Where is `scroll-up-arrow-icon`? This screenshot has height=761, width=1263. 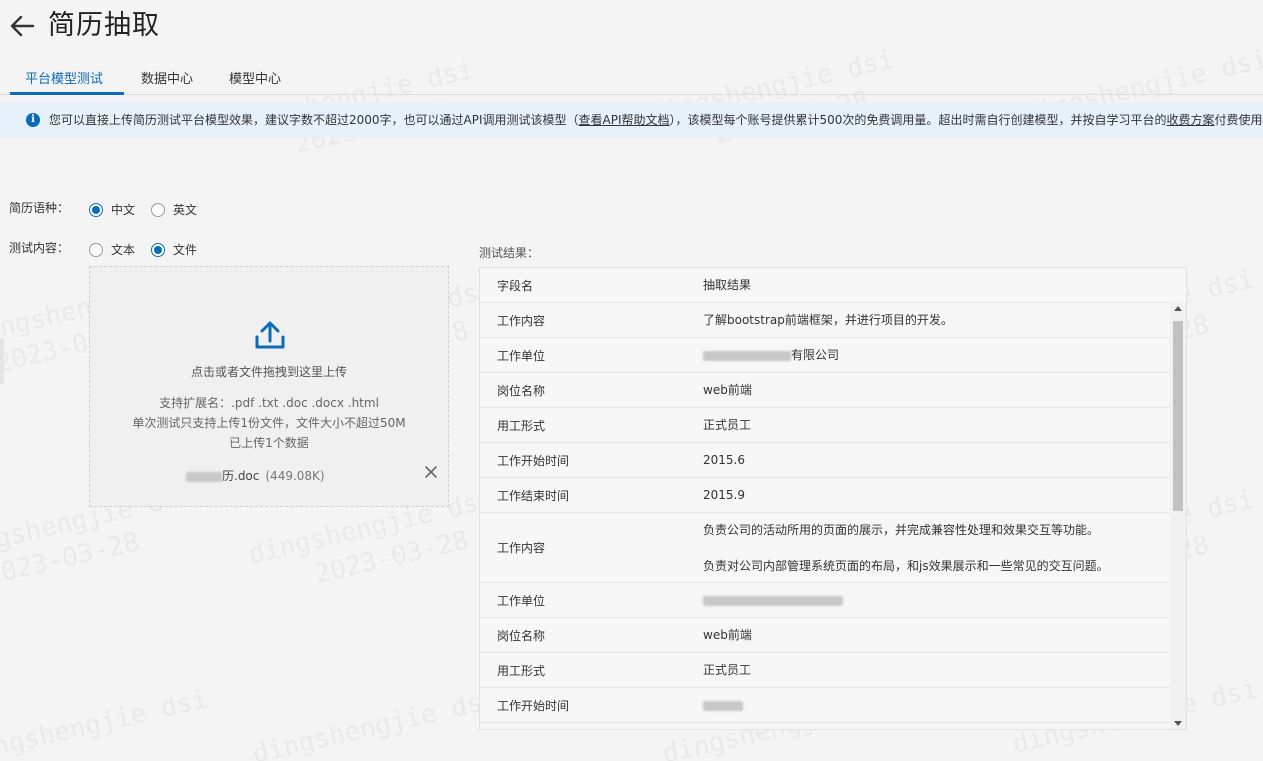 scroll-up-arrow-icon is located at coordinates (1178, 308).